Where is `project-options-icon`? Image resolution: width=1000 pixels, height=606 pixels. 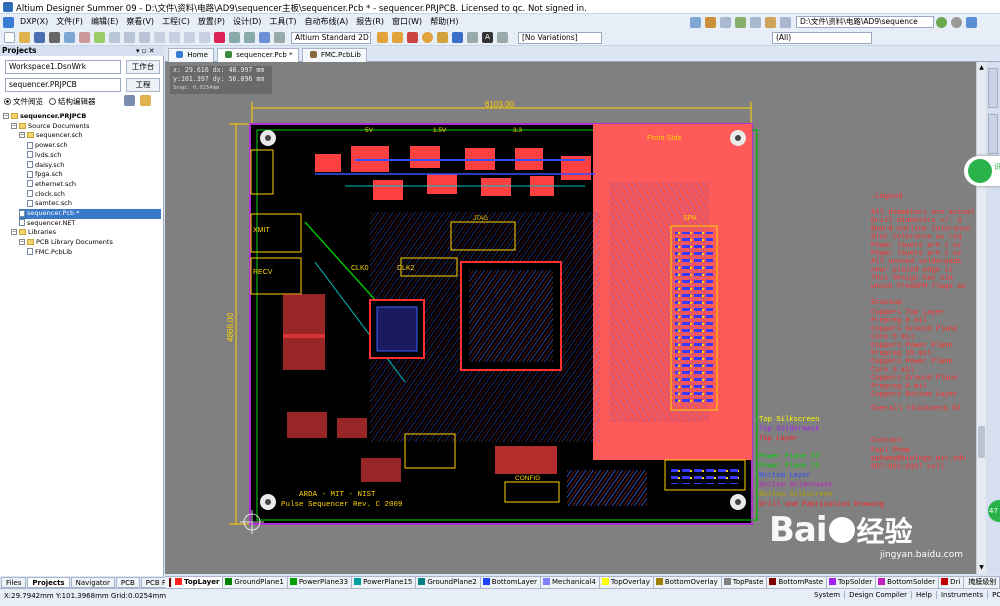
project-options-icon is located at coordinates (129, 100).